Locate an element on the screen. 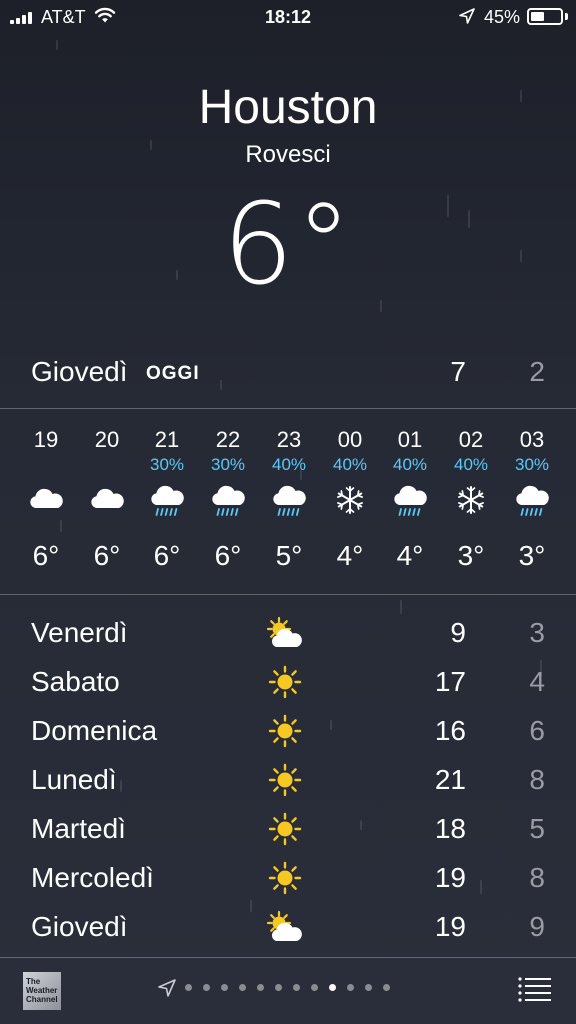  weather-channel-logo-text: The Weather Channel is located at coordinates (42, 990).